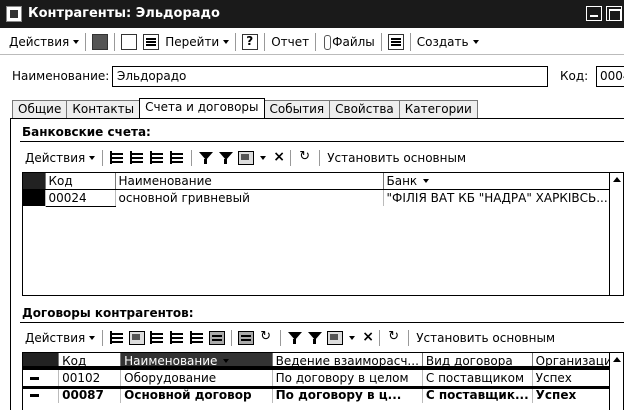 This screenshot has width=624, height=410. I want to click on tab-general: Общие, so click(40, 109).